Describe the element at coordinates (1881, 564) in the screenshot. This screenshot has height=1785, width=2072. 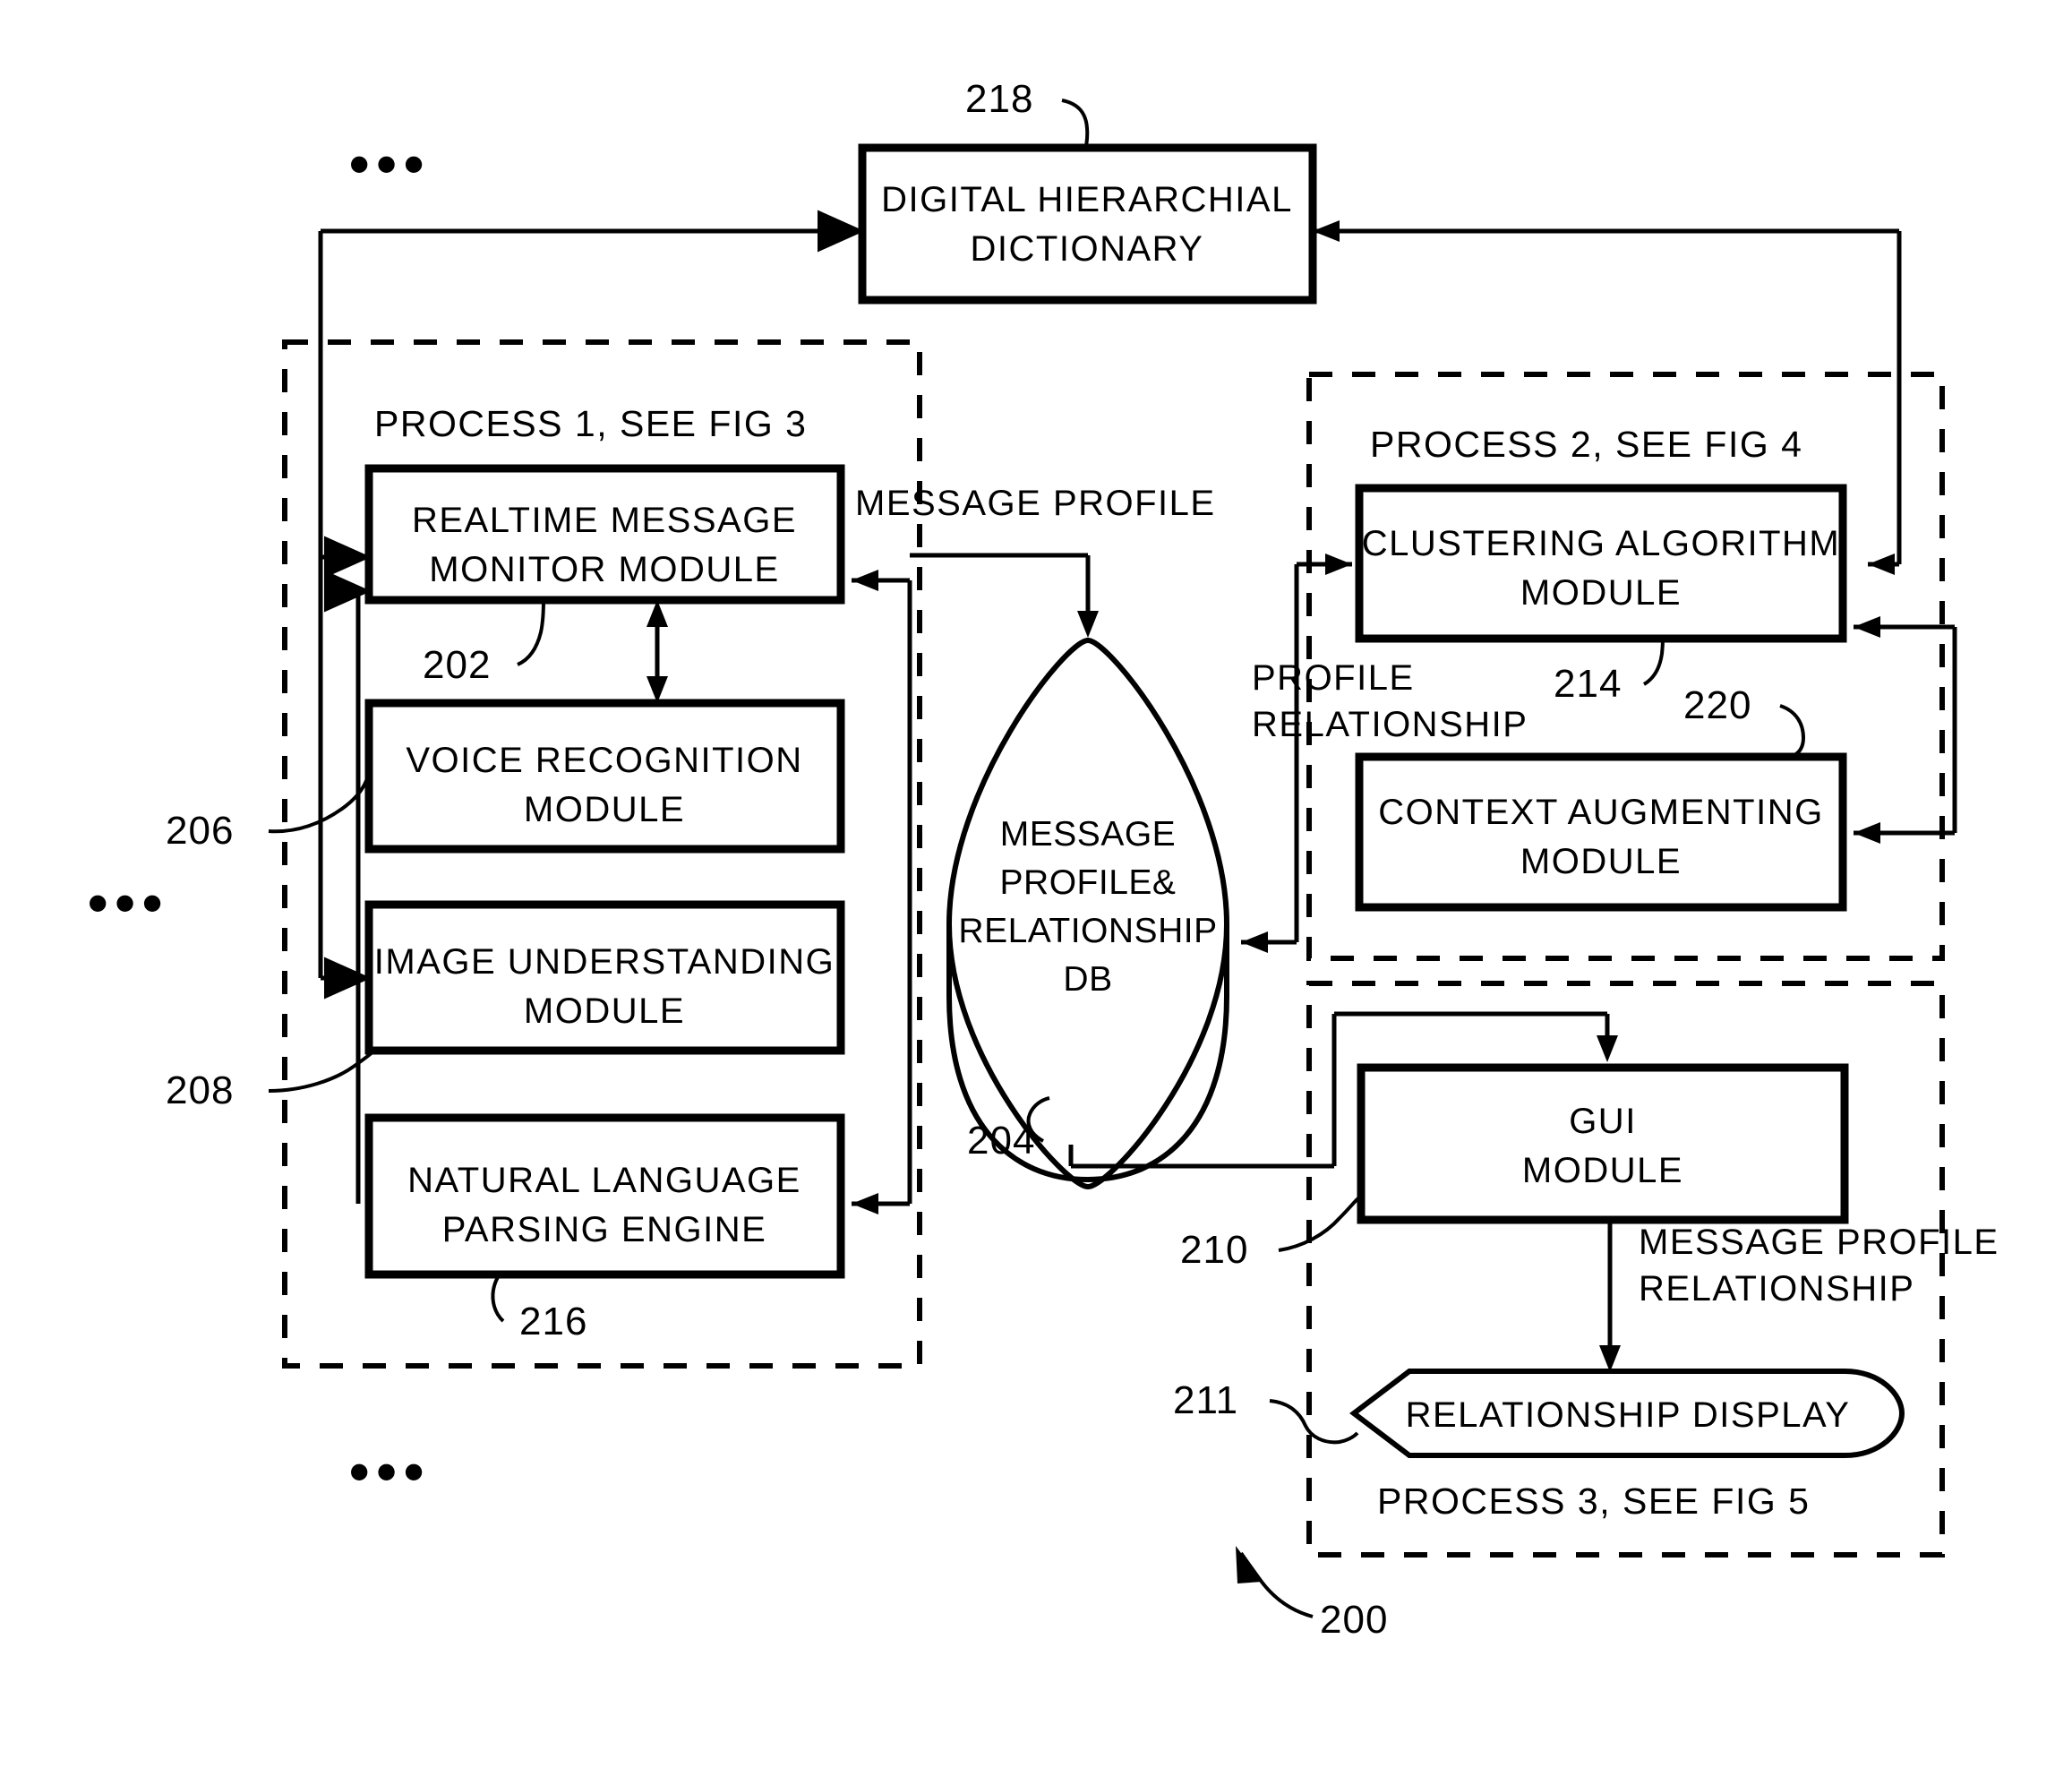
I see `arrow-into-clustering-right` at that location.